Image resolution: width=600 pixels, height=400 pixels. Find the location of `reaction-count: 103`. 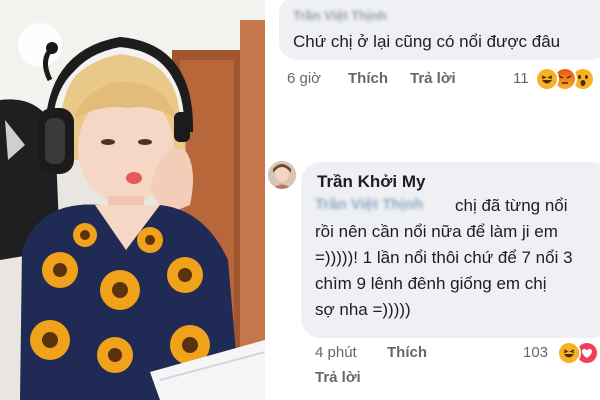

reaction-count: 103 is located at coordinates (535, 352).